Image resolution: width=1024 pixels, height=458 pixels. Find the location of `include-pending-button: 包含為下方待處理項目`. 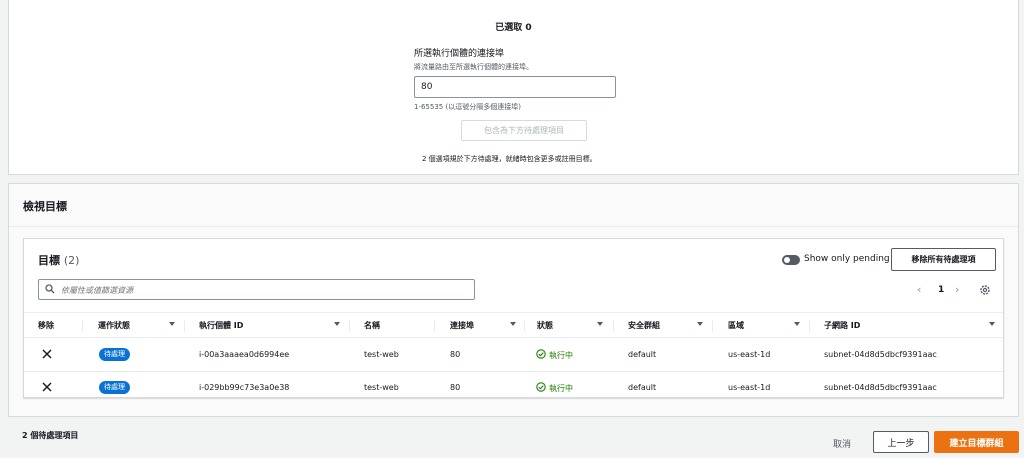

include-pending-button: 包含為下方待處理項目 is located at coordinates (524, 130).